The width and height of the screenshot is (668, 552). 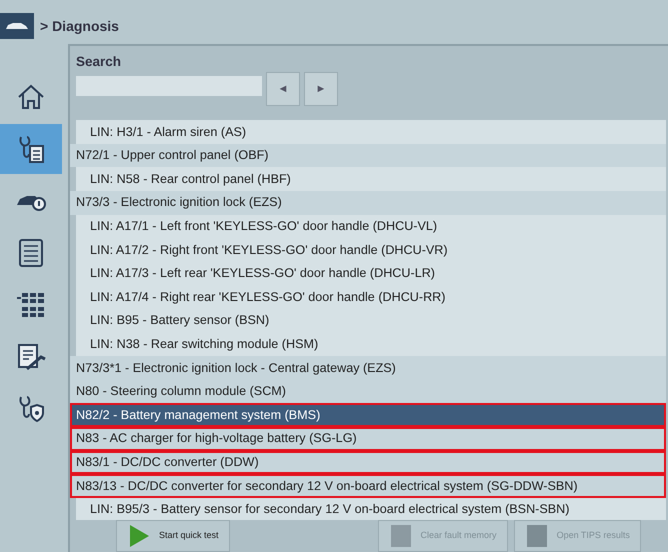 I want to click on module-row: LIN: A17/4 - Right rear 'KEYLESS-GO' door handle (DHCU-RR), so click(x=371, y=297).